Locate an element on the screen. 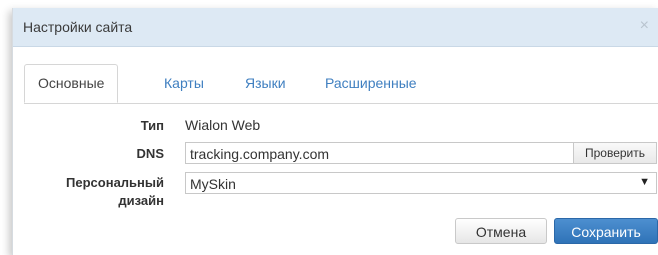  cancel-button: Отмена is located at coordinates (501, 231).